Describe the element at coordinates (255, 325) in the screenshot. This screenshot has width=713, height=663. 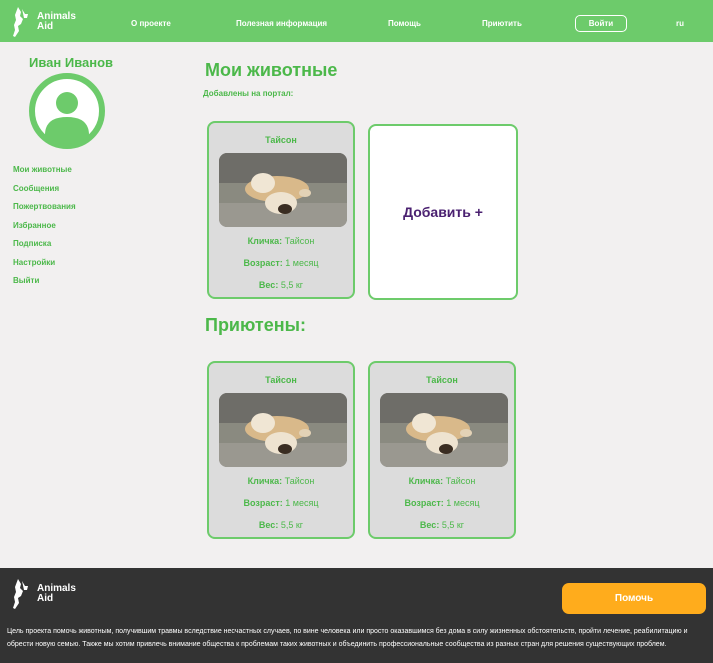
I see `sheltered-title: Приютены:` at that location.